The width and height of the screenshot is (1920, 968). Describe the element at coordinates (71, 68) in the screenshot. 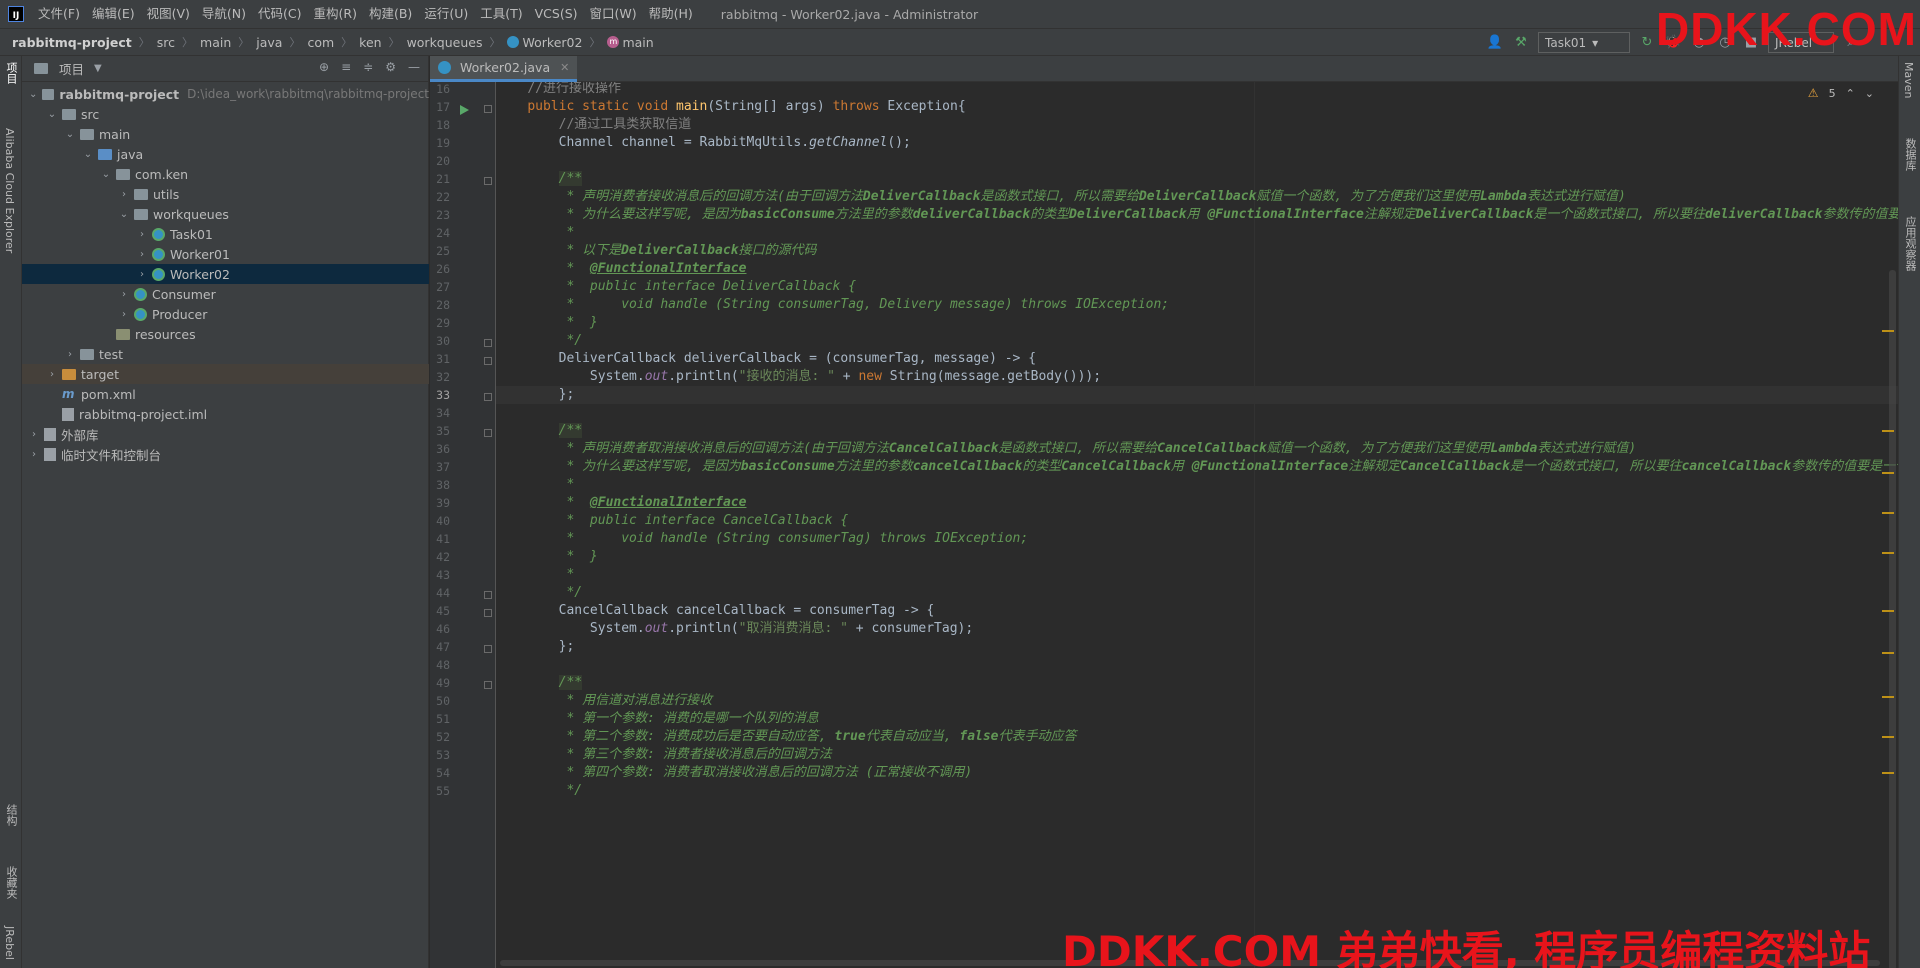

I see `project-panel-title: 项目` at that location.